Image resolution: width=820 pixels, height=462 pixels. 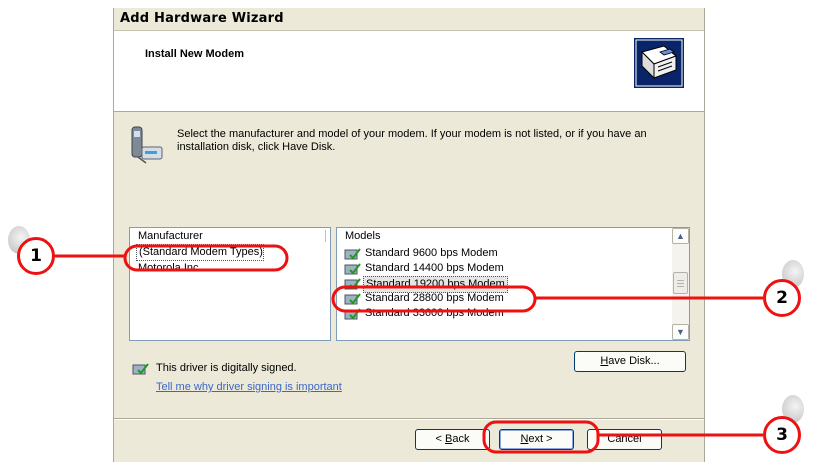 What do you see at coordinates (200, 252) in the screenshot?
I see `manufacturer-item-standard: (Standard Modem Types)` at bounding box center [200, 252].